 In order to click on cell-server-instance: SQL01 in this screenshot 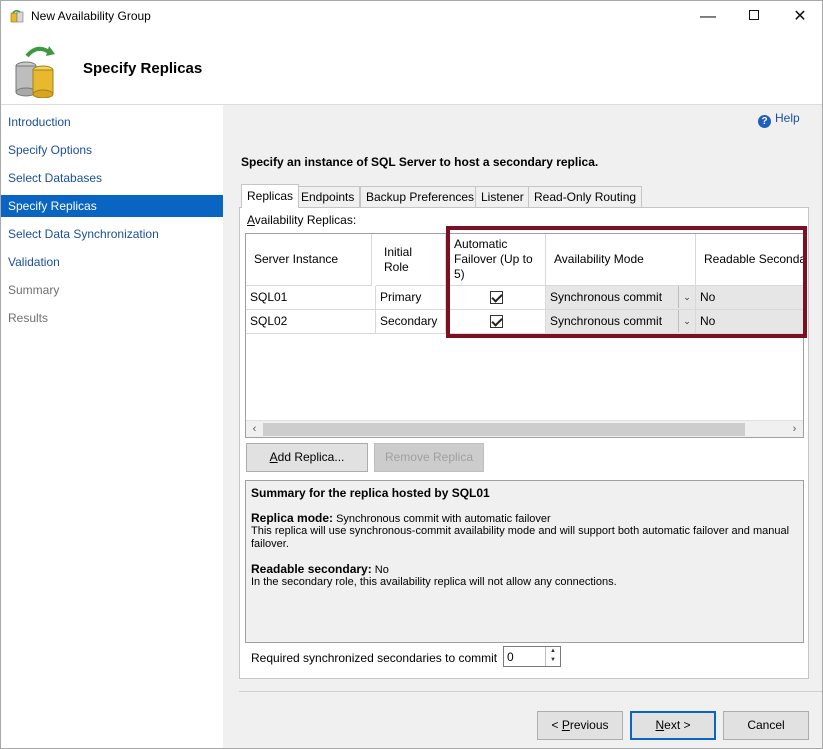, I will do `click(311, 298)`.